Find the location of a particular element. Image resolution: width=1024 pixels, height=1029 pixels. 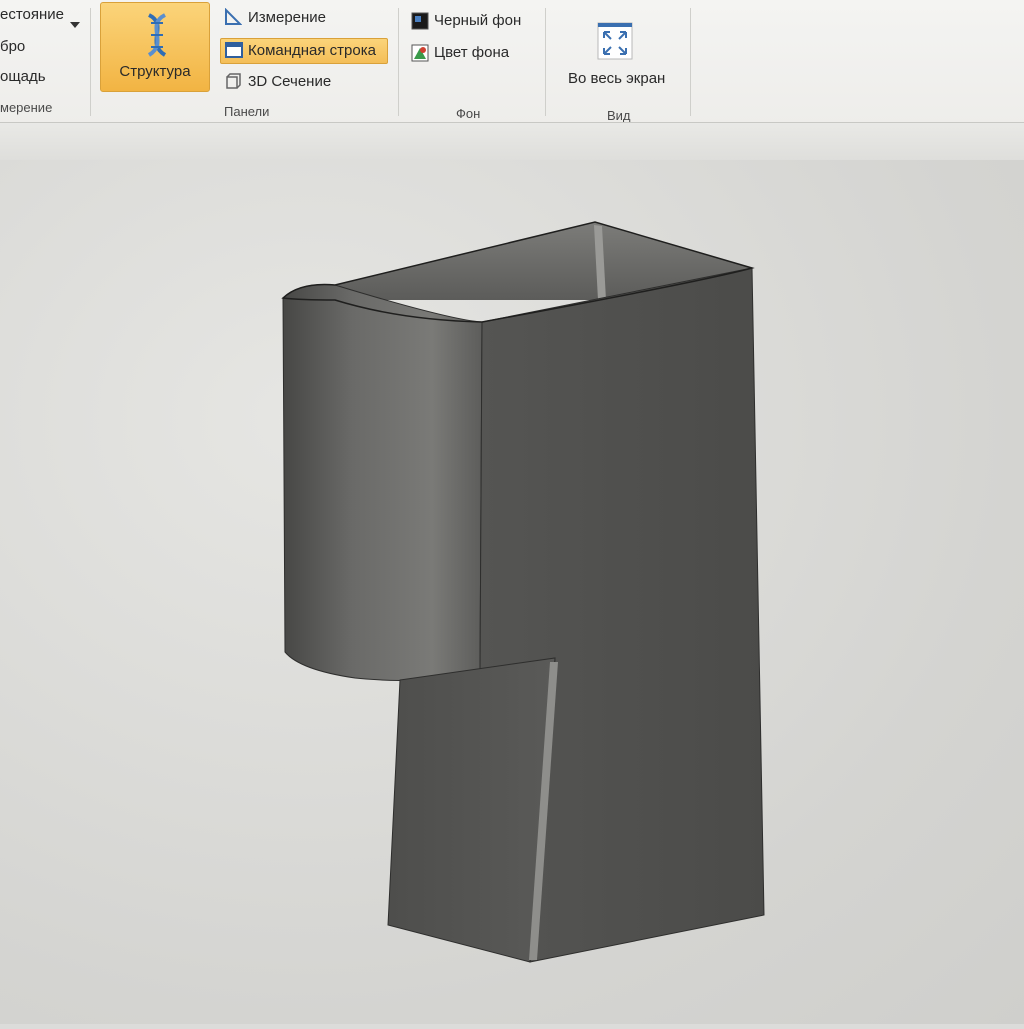

group-label-panels: Панели is located at coordinates (247, 111).